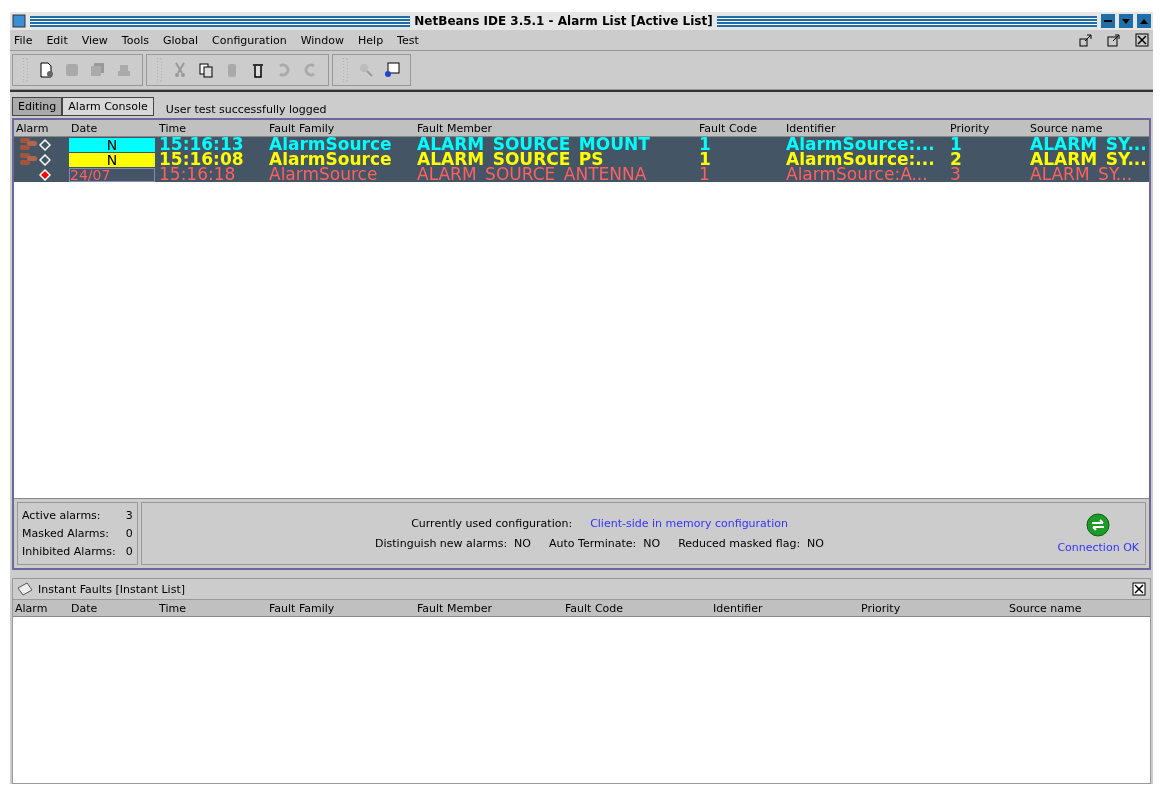 The height and width of the screenshot is (787, 1163). Describe the element at coordinates (249, 40) in the screenshot. I see `menu-item: Configuration` at that location.